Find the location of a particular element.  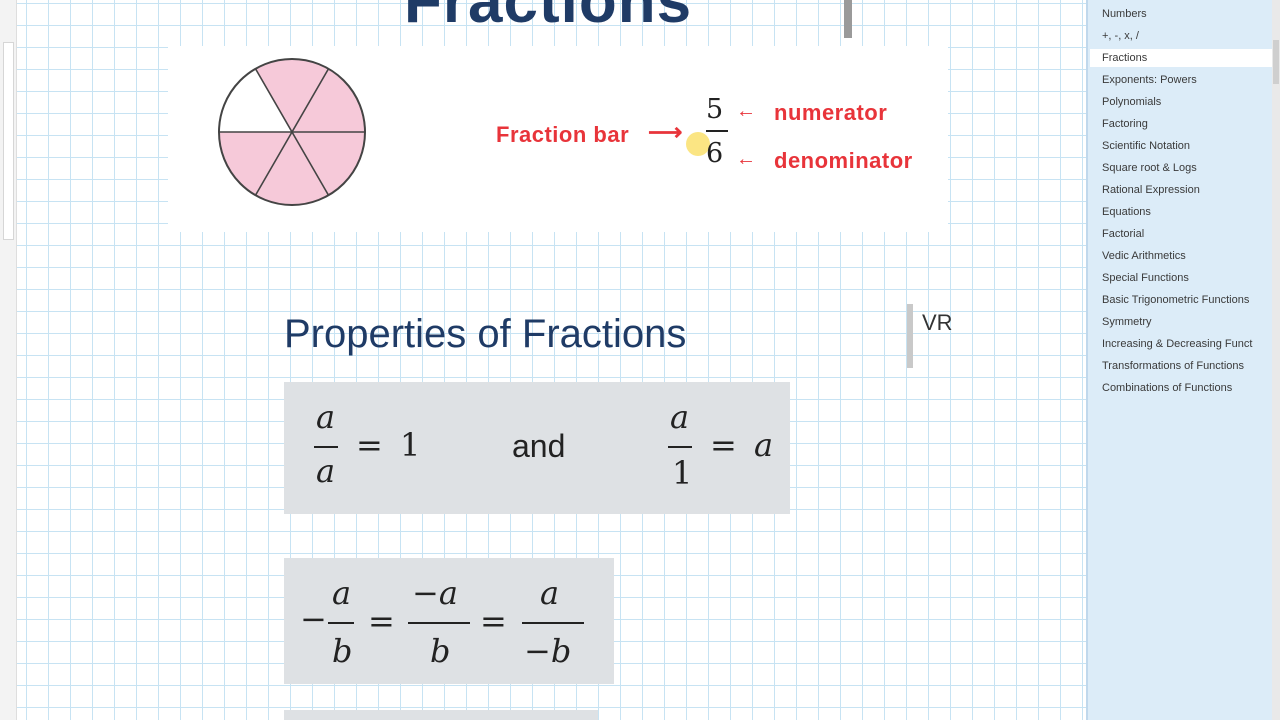

nav-item: Scientific Notation is located at coordinates (1185, 146).